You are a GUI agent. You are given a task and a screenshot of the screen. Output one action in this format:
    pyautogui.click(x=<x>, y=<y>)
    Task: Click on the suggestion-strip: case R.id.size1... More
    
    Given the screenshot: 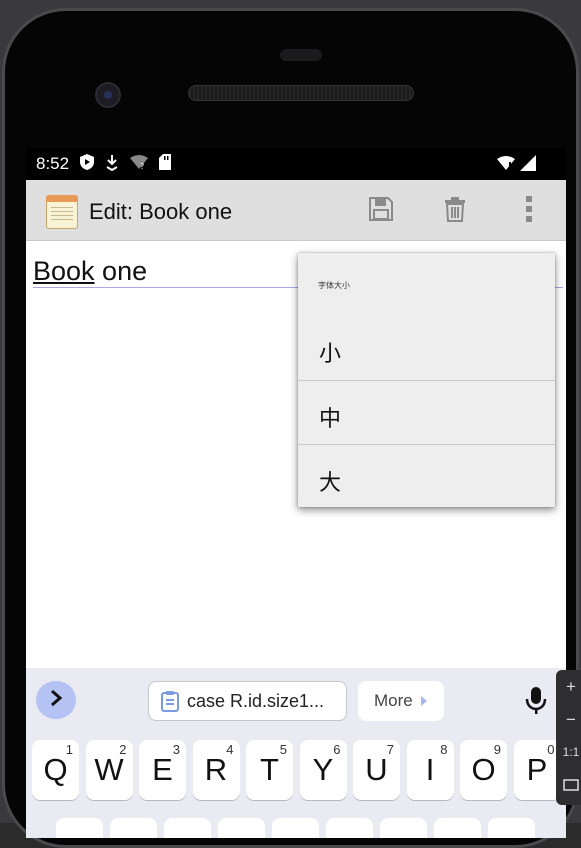 What is the action you would take?
    pyautogui.click(x=296, y=699)
    